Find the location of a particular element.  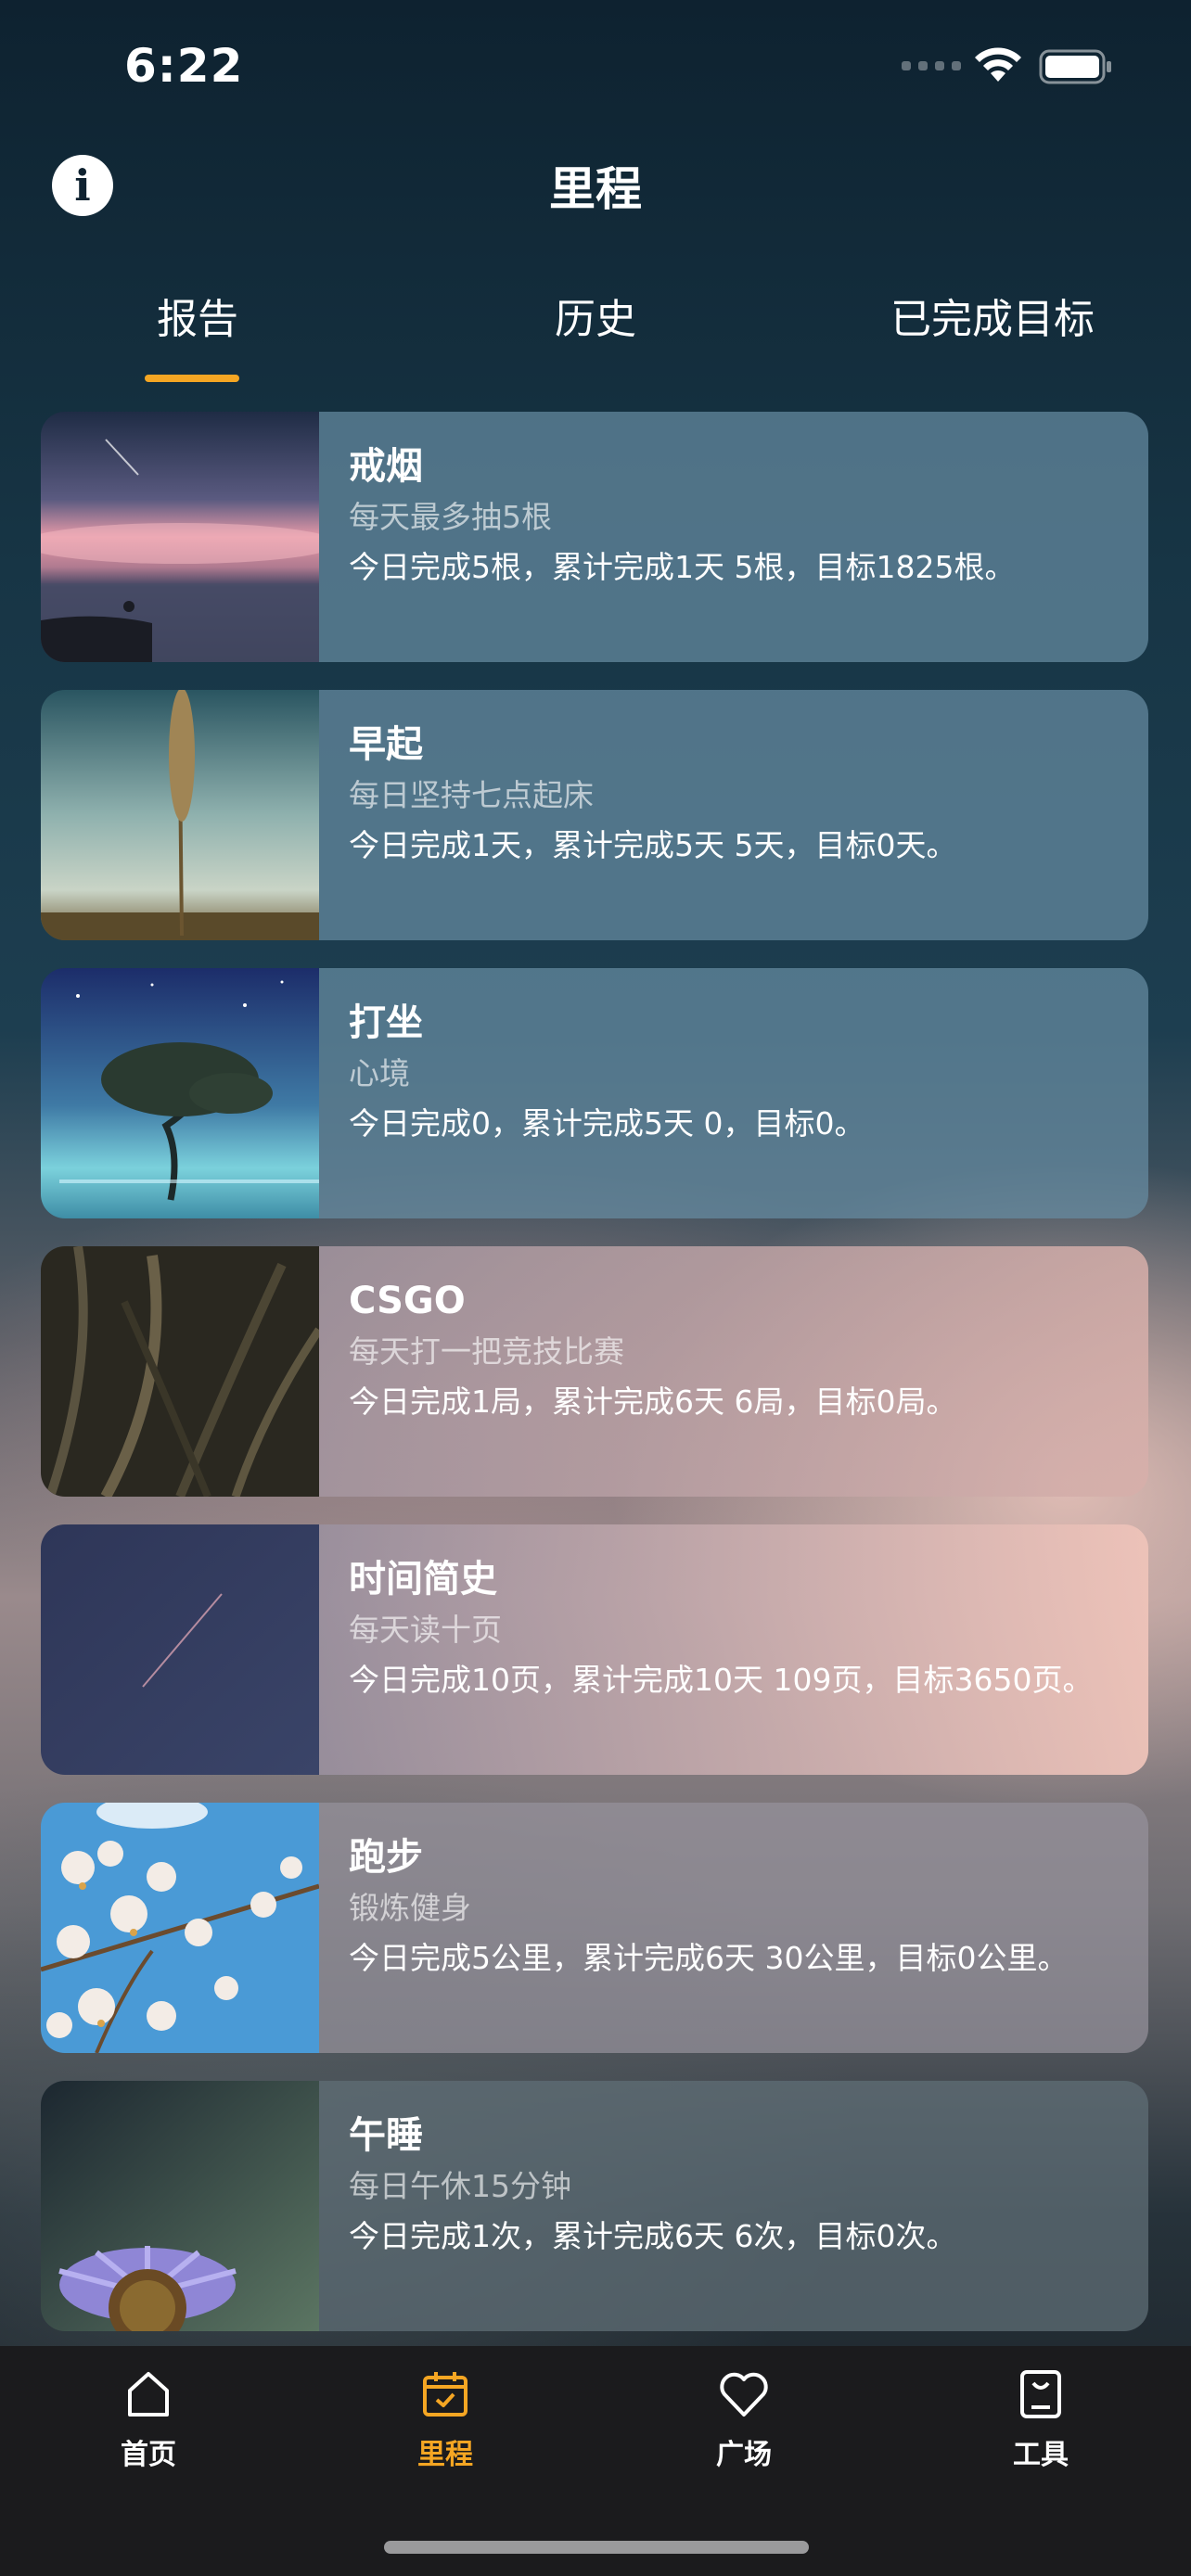

tabbar-label: 广场 is located at coordinates (744, 2455).